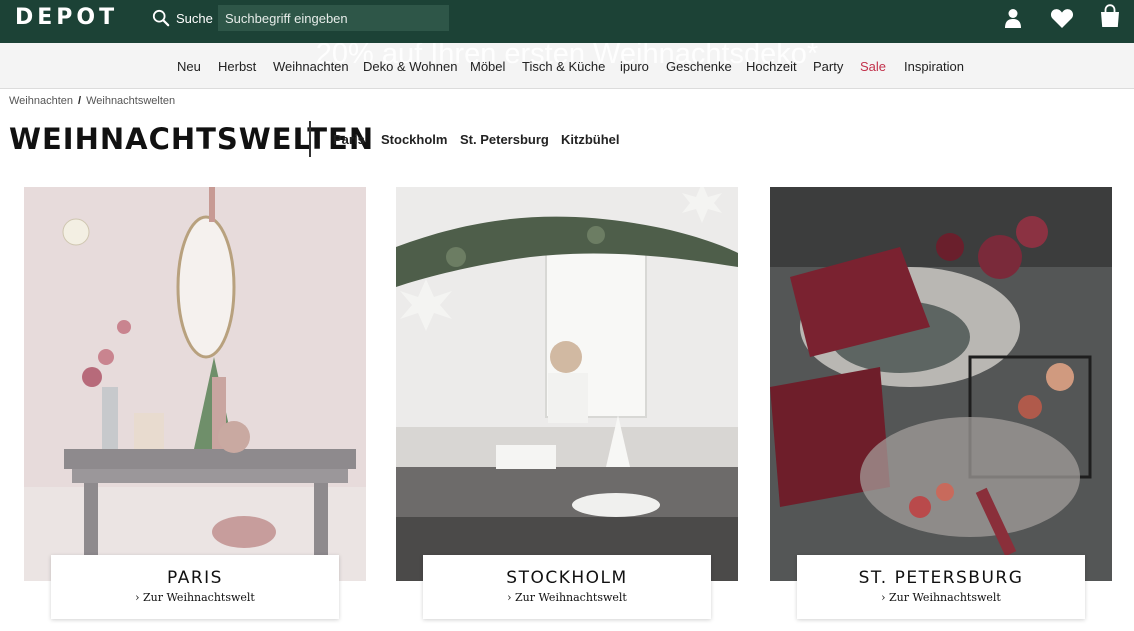 The image size is (1134, 631). I want to click on search-icon, so click(161, 18).